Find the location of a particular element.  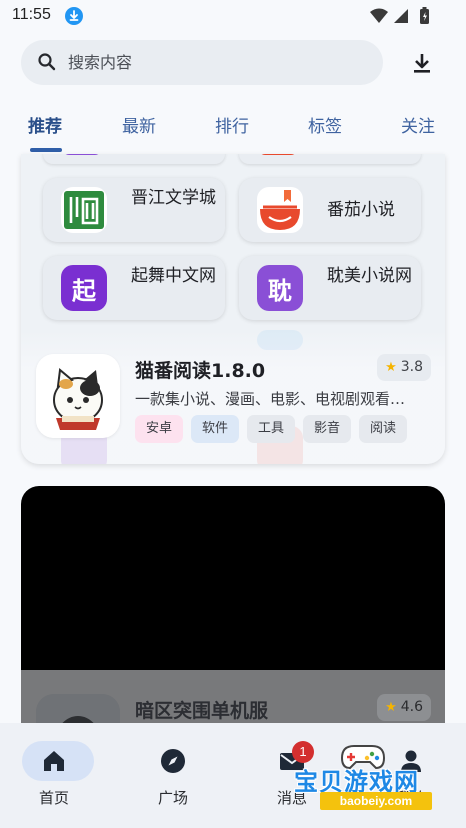

tab-tags: 标签 is located at coordinates (325, 124).